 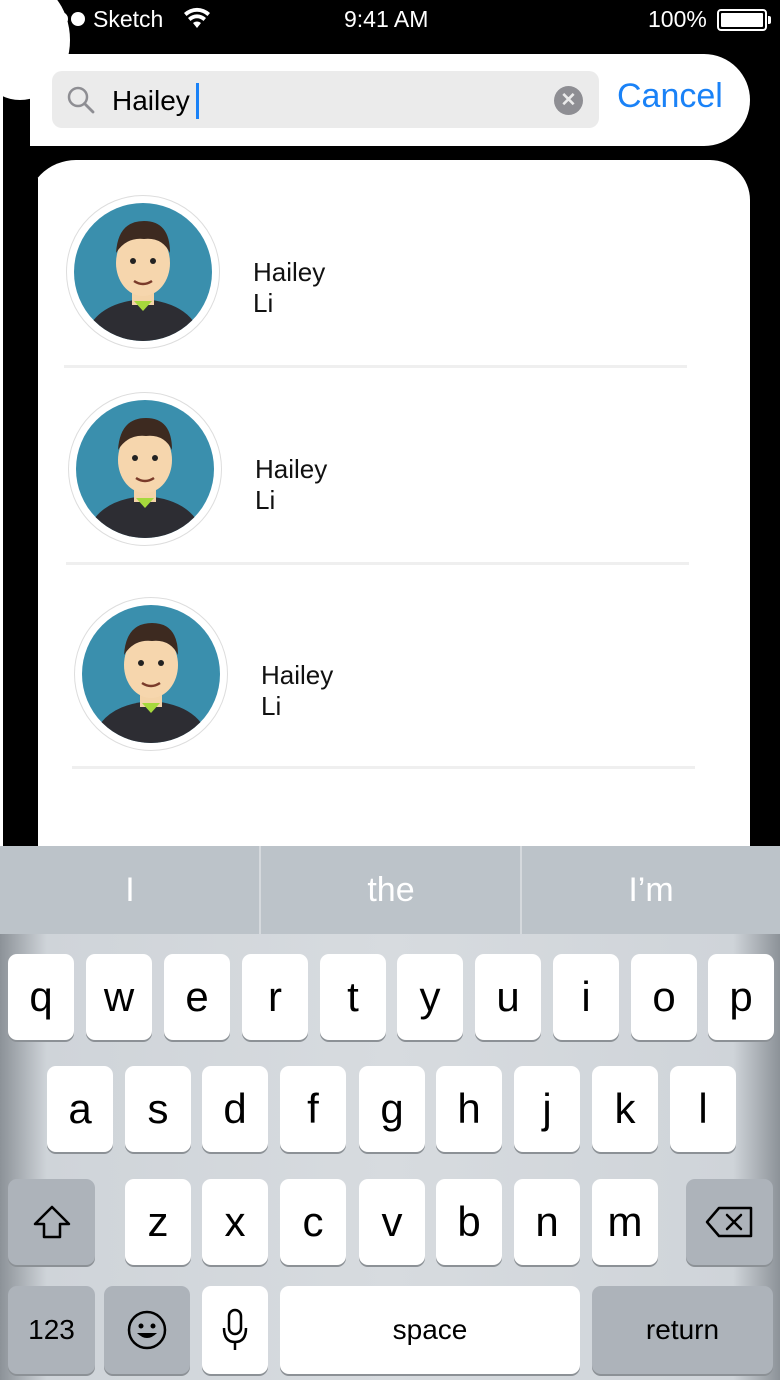 I want to click on key-h: h, so click(x=469, y=1109).